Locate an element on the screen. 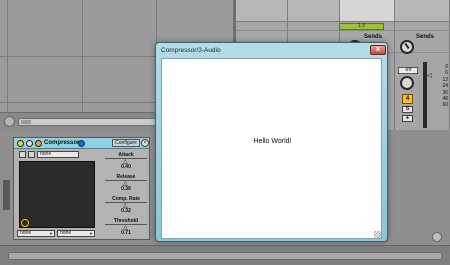 Image resolution: width=450 pixels, height=265 pixels. window-title: Compressor/3-Audio is located at coordinates (191, 50).